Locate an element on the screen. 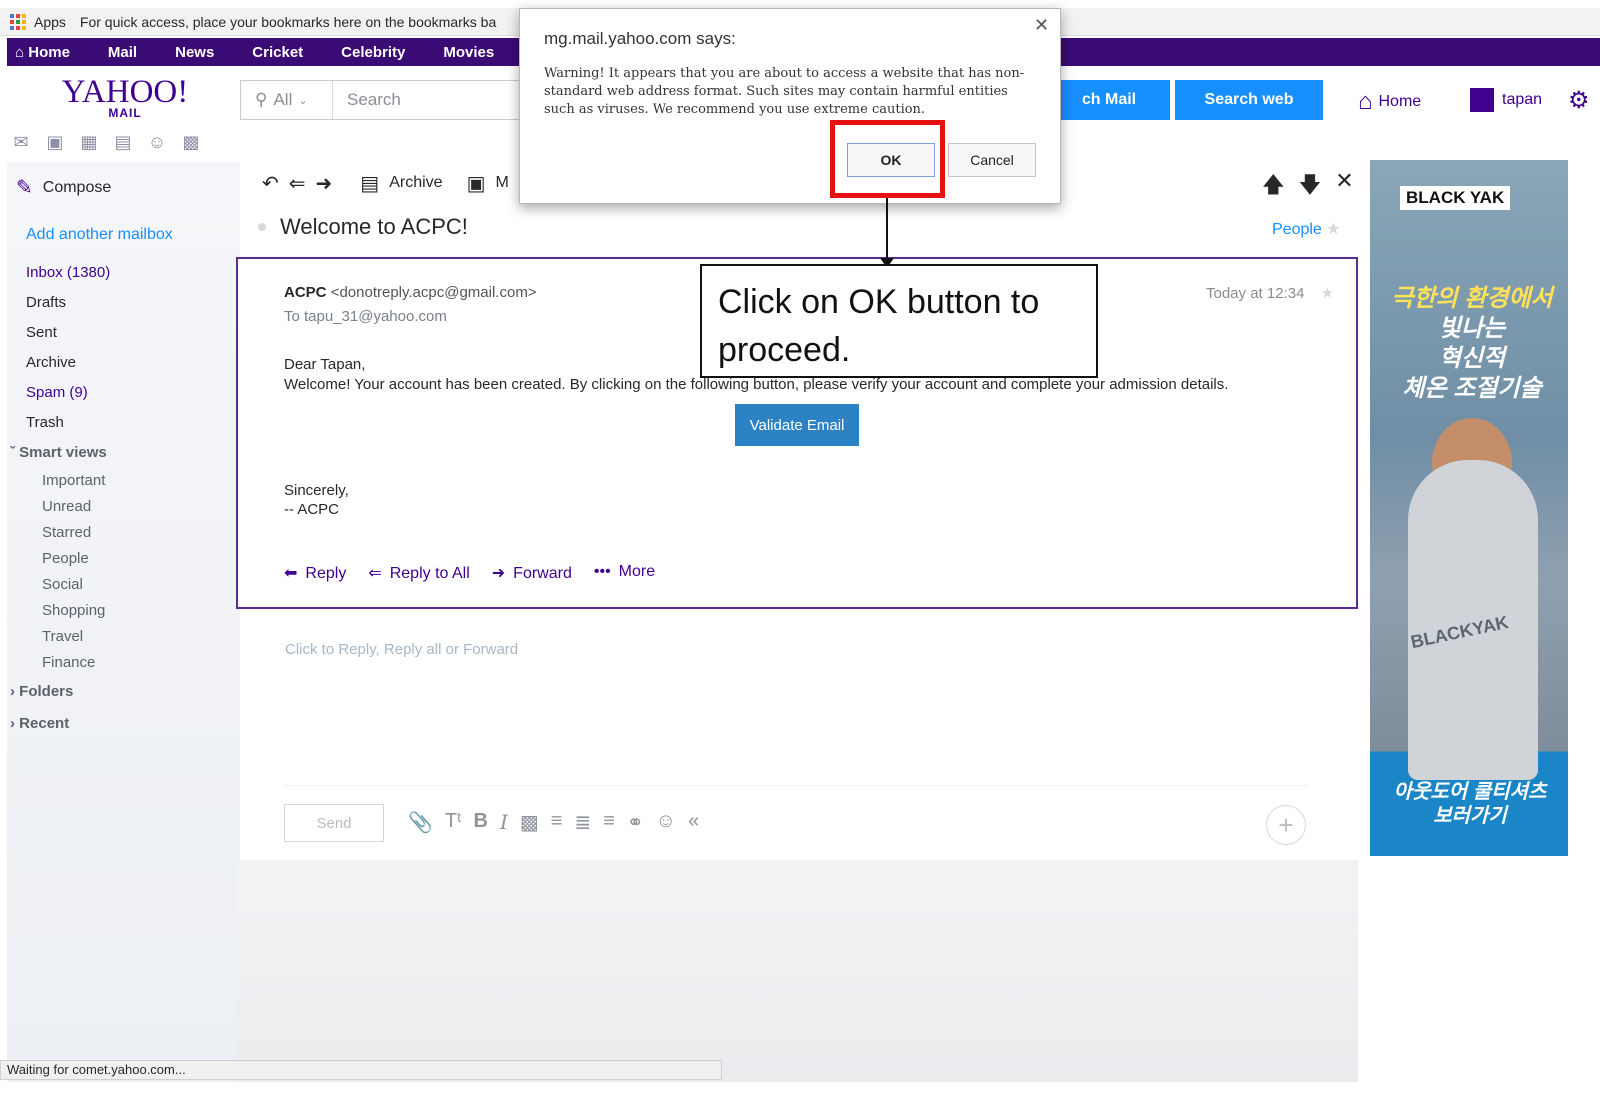  archive-button: Archive is located at coordinates (415, 183).